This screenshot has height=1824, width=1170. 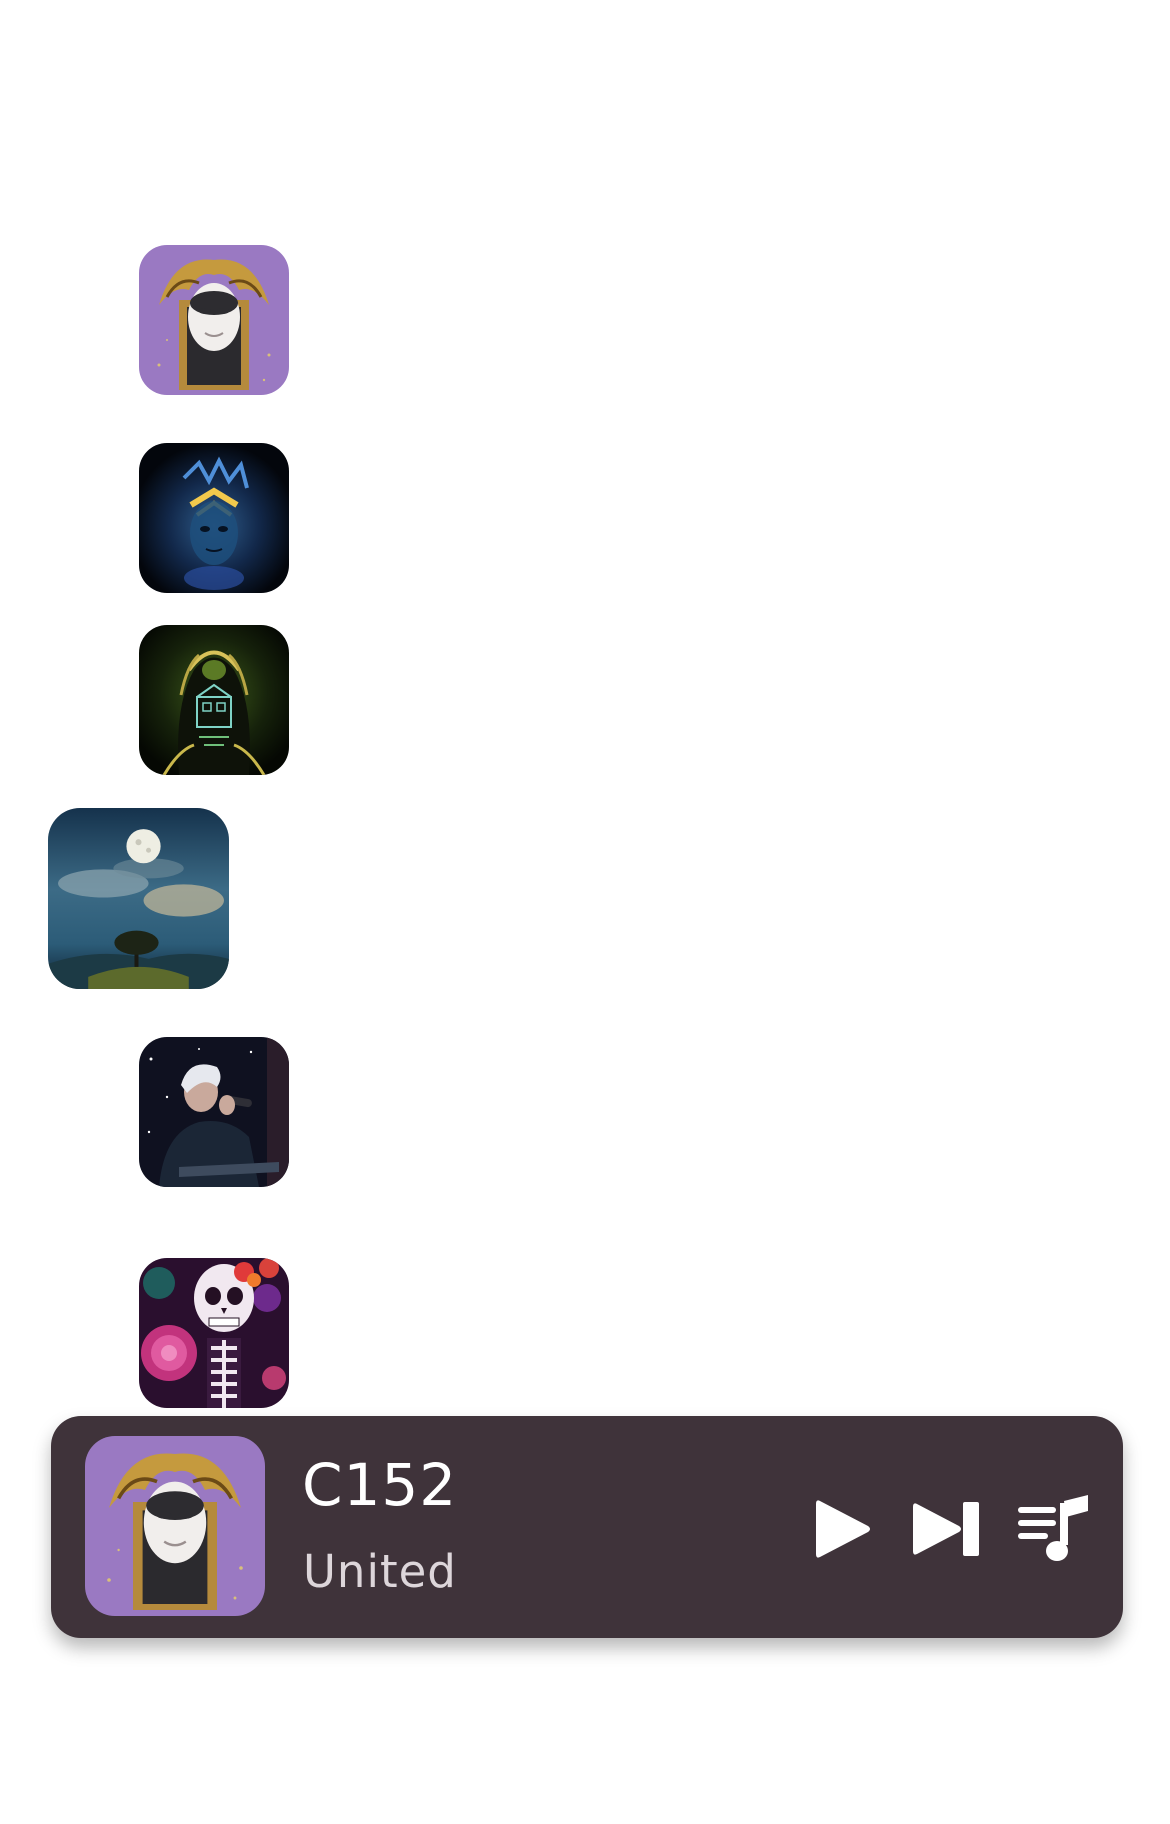 I want to click on play-button, so click(x=843, y=1529).